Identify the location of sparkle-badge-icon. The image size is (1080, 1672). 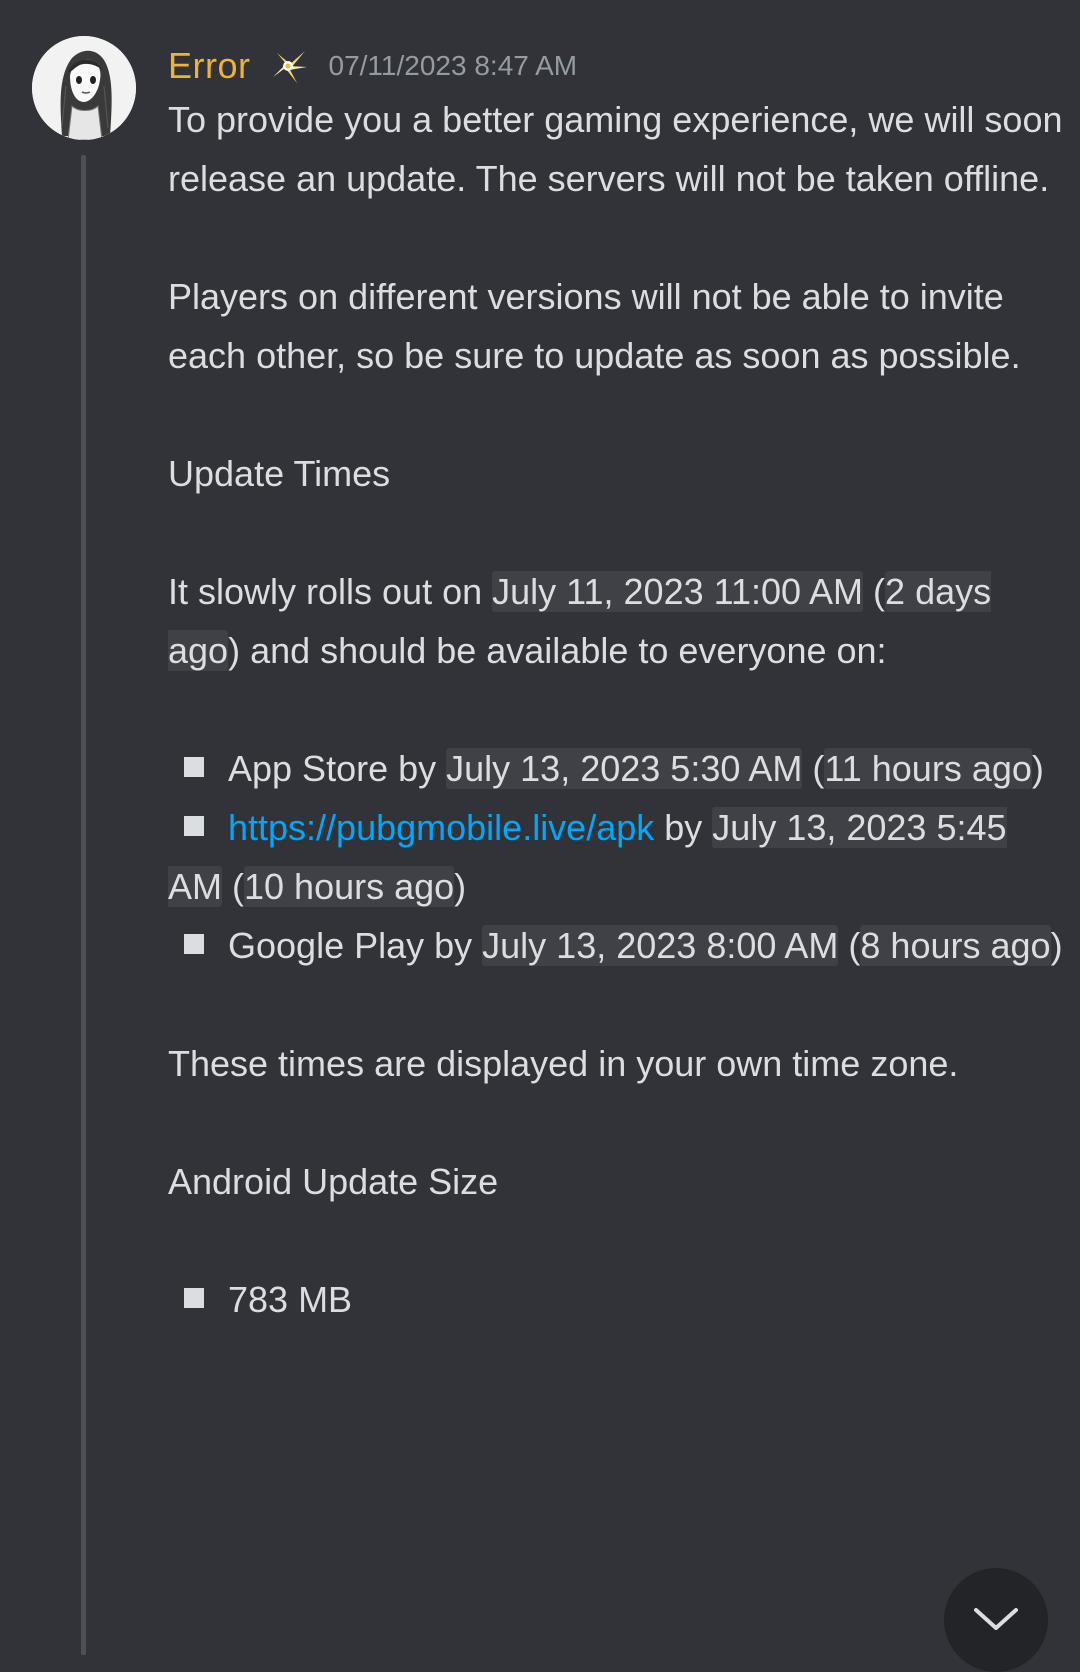
(288, 66).